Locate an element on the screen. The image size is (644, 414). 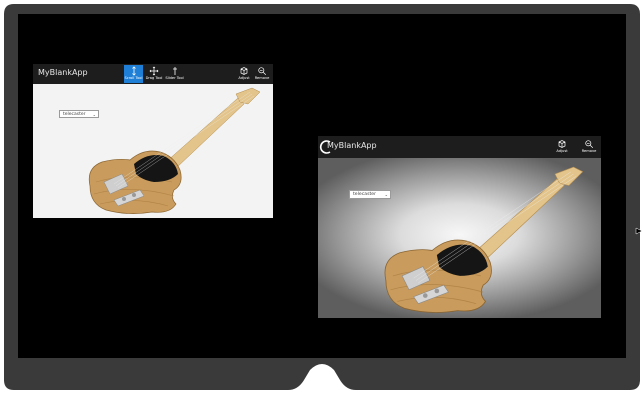
scroll-tool-label: Scroll Tool is located at coordinates (133, 78).